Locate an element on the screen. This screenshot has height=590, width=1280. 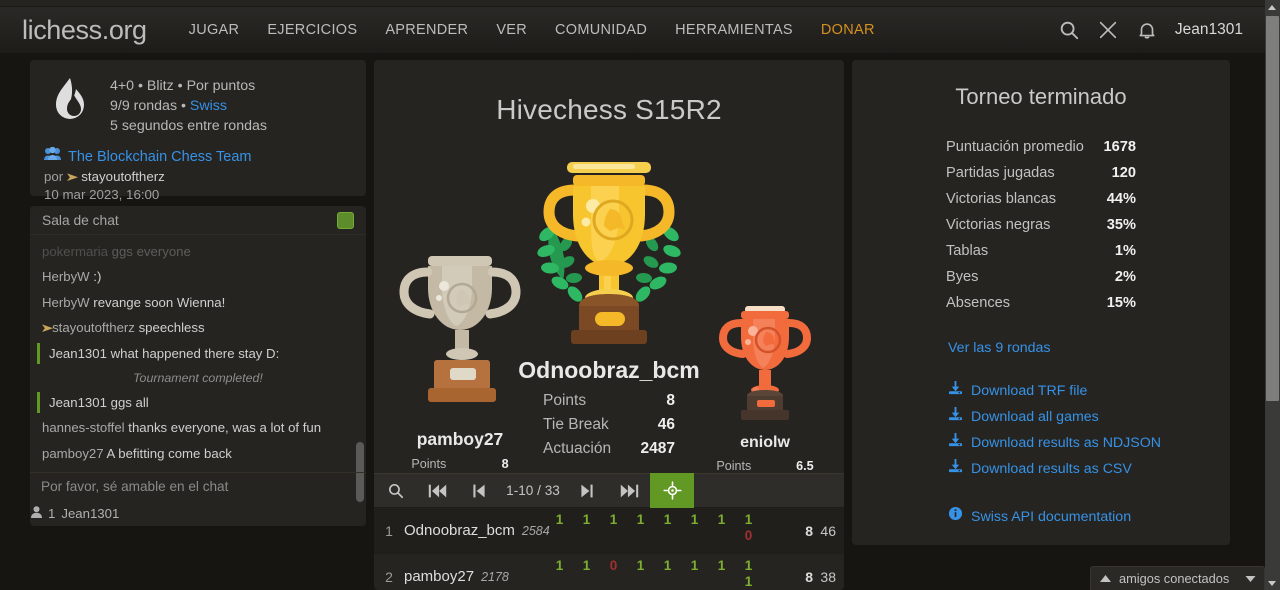
scroll-up-arrow-icon is located at coordinates (1272, 7).